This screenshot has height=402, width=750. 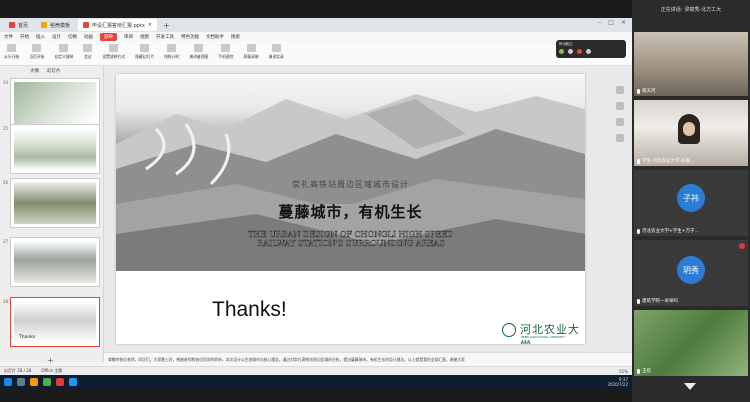 I want to click on ribbon-button: 隐藏幻灯片, so click(x=144, y=52).